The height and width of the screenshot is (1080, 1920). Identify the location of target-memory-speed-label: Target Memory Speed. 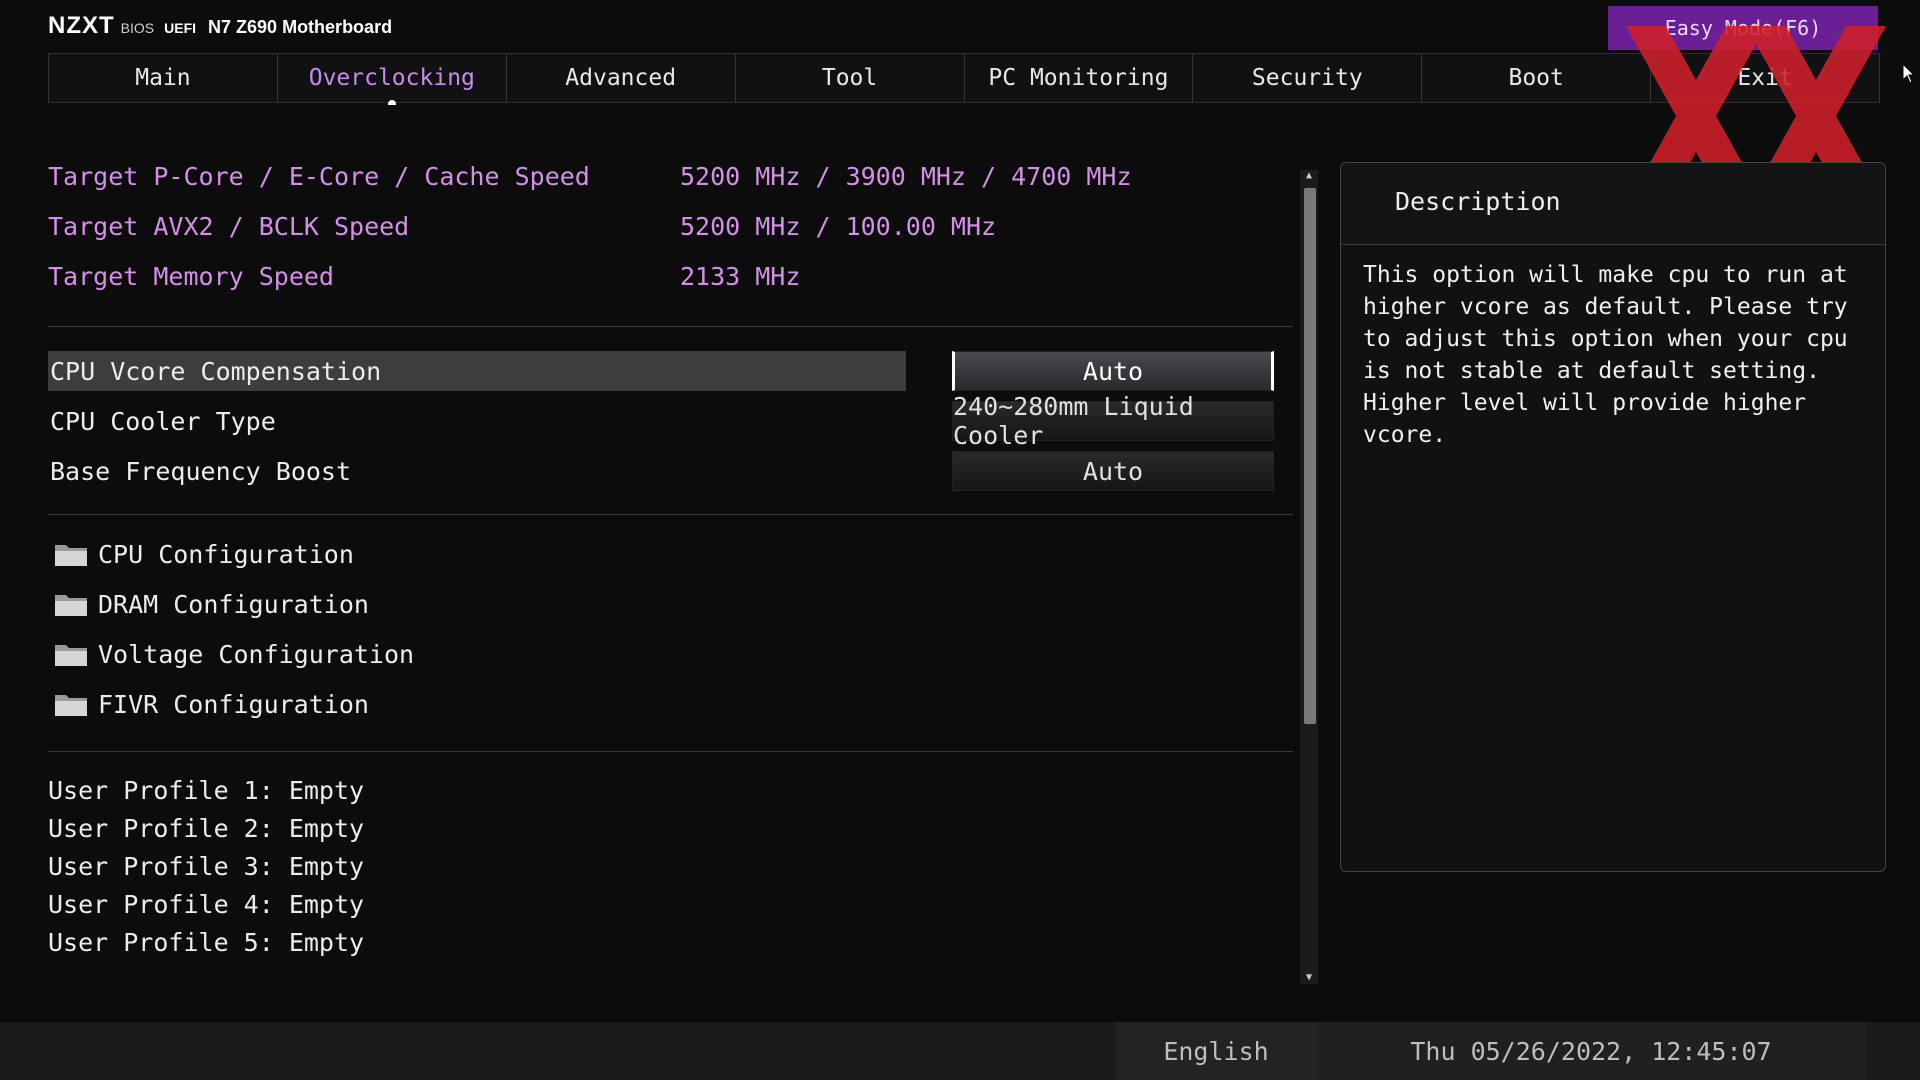
(191, 276).